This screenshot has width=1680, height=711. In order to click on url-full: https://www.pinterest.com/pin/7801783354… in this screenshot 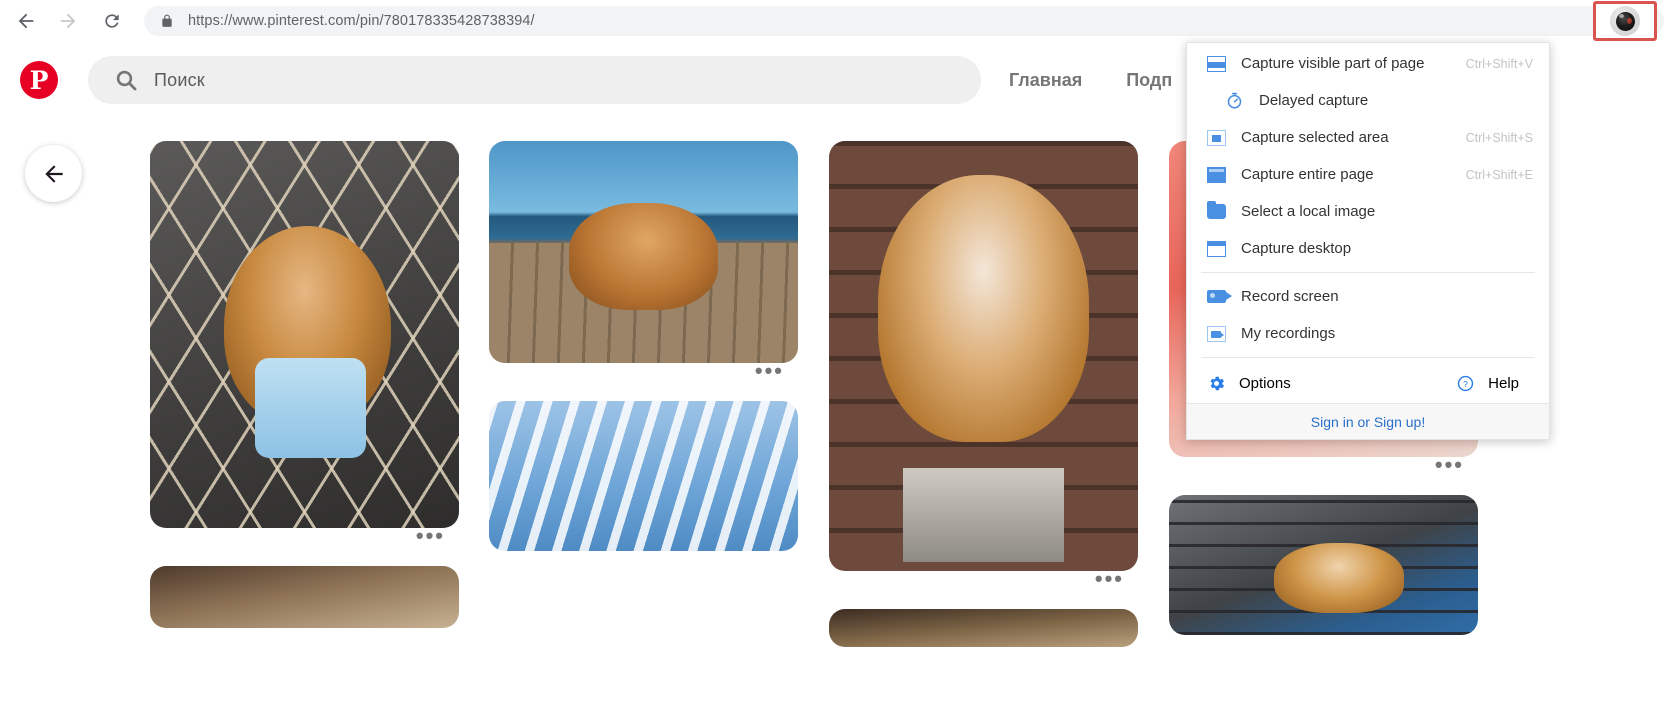, I will do `click(361, 21)`.